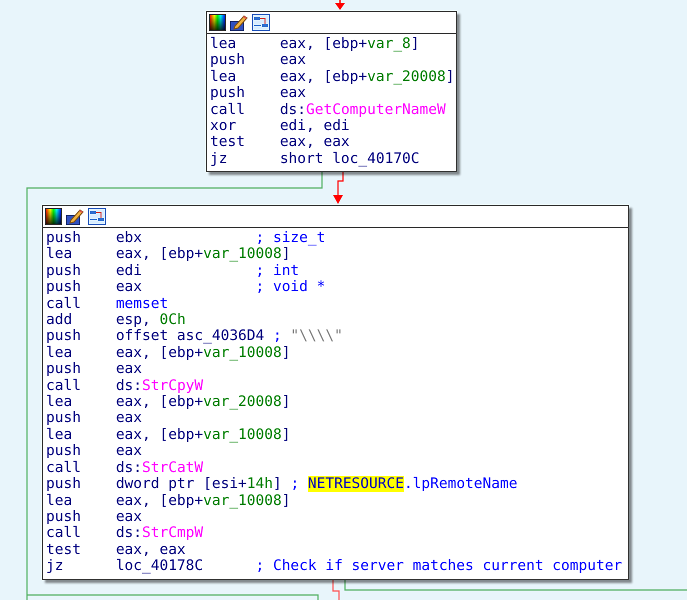 This screenshot has width=687, height=600. What do you see at coordinates (194, 336) in the screenshot?
I see `code-line: push offset asc_4036D4 ; "\\\\"` at bounding box center [194, 336].